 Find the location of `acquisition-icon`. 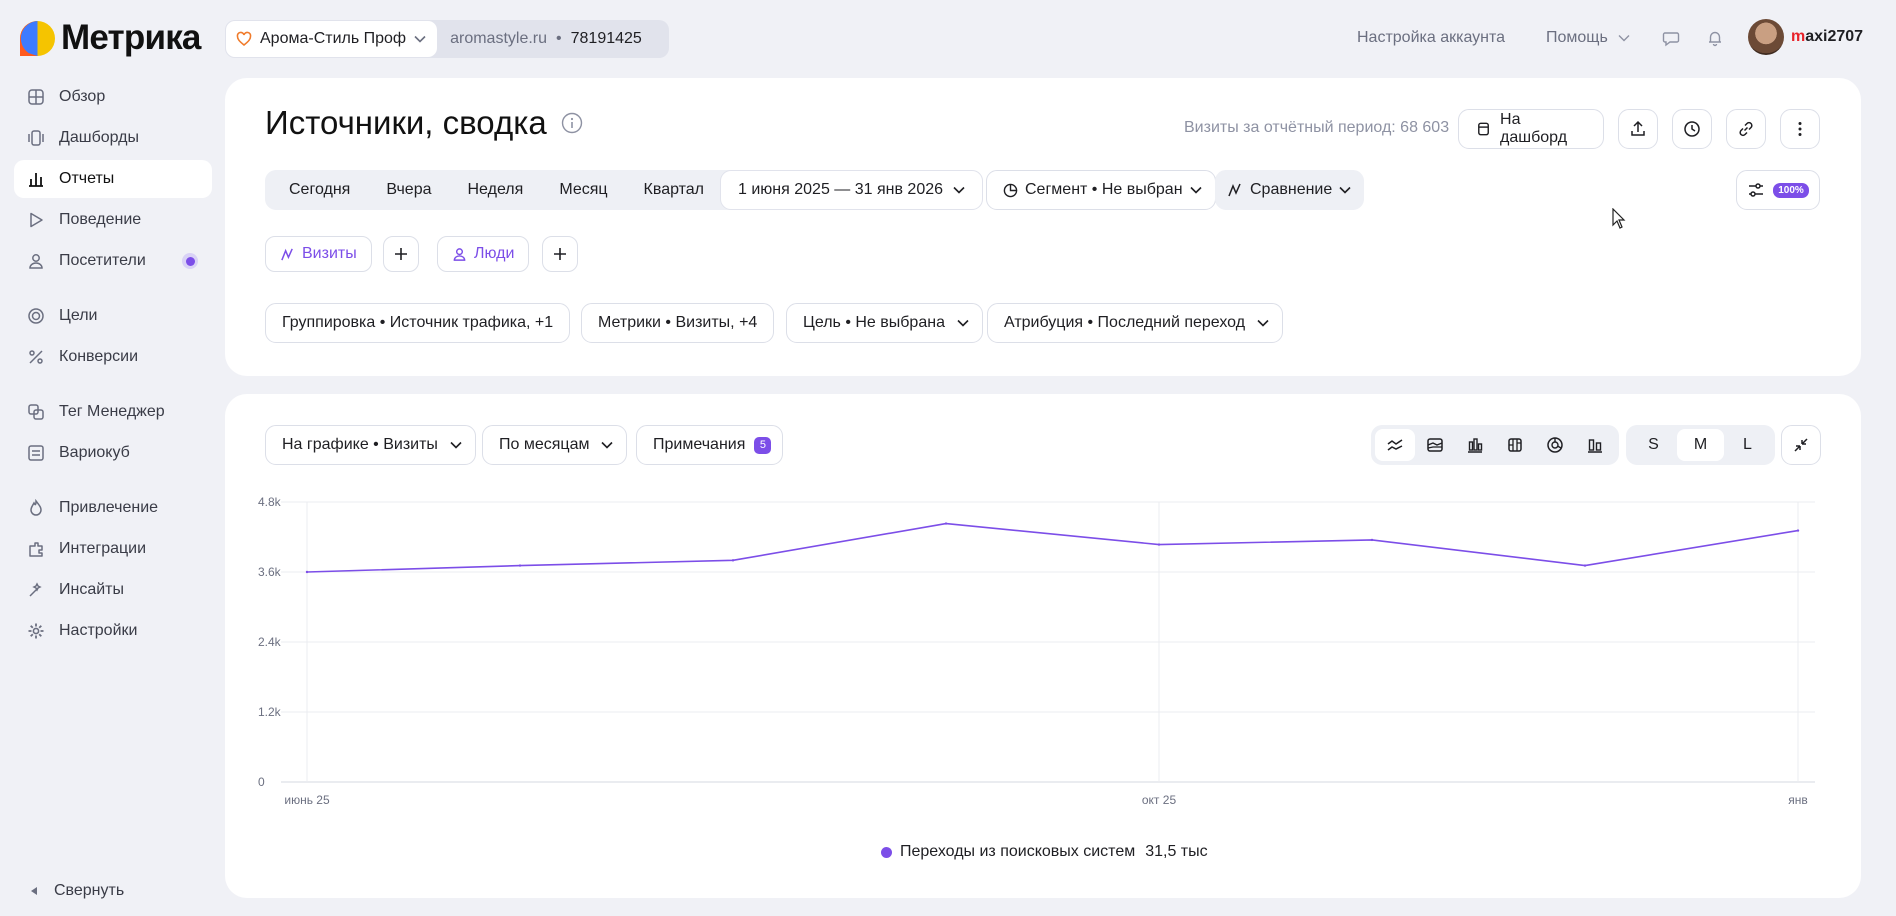

acquisition-icon is located at coordinates (36, 507).